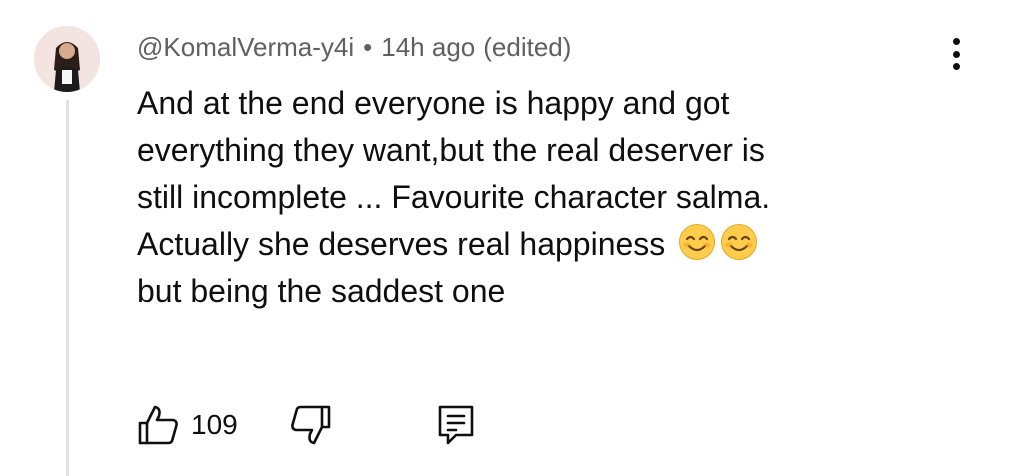 The width and height of the screenshot is (1024, 476). I want to click on thumbs-up-icon, so click(158, 425).